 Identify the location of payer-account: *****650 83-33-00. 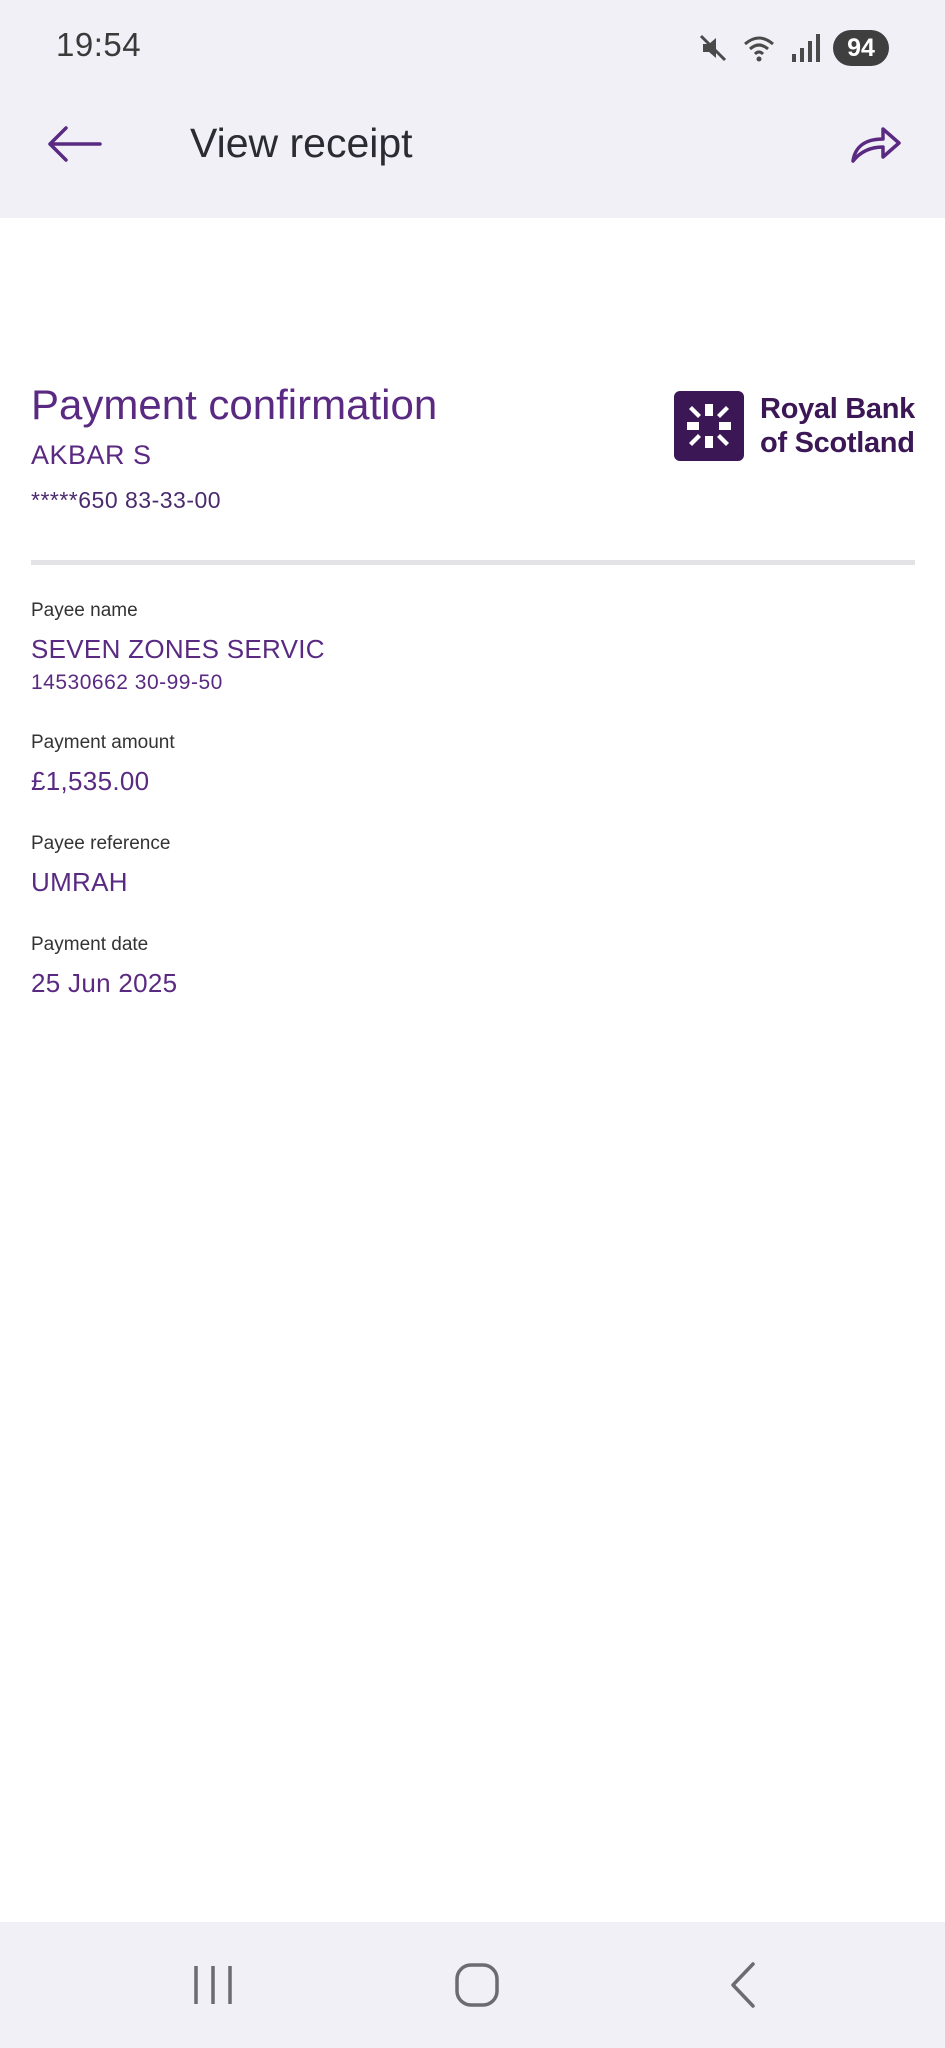
(126, 500).